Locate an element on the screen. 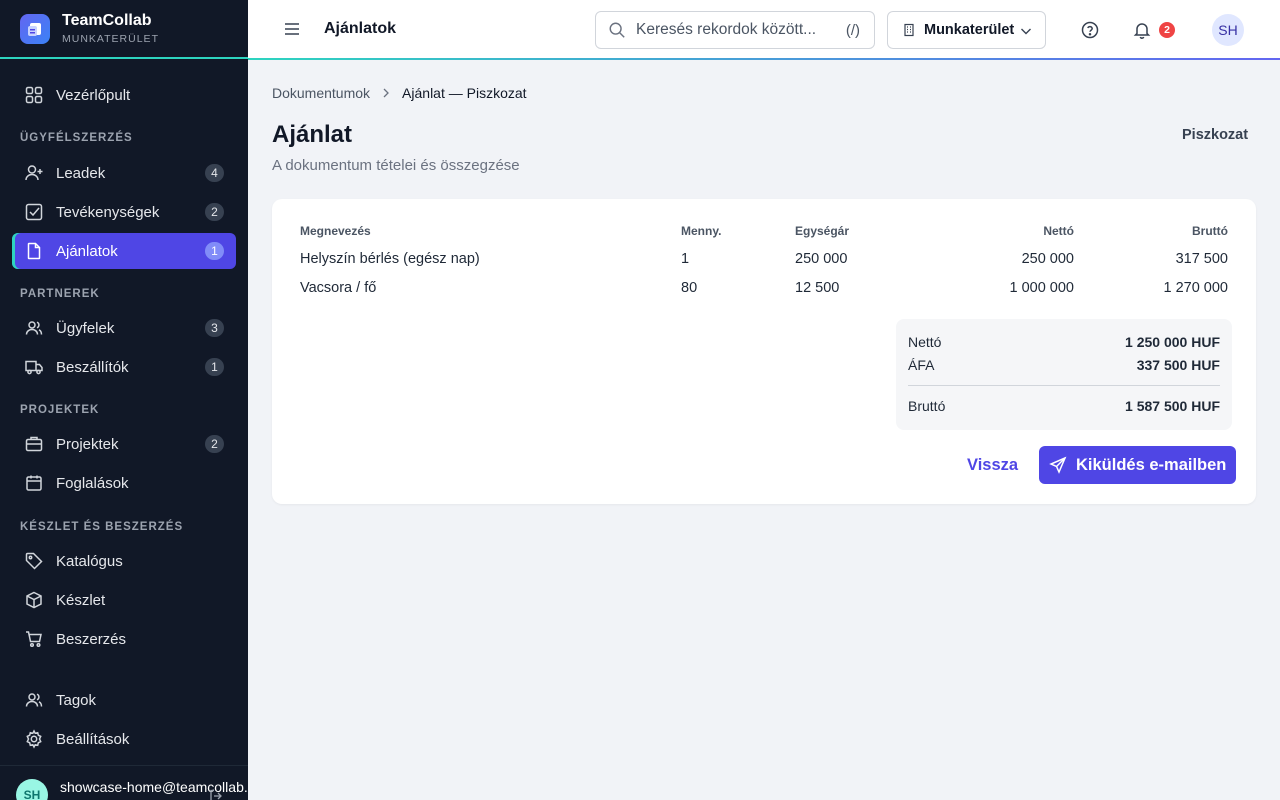 Image resolution: width=1280 pixels, height=800 pixels. app-name: TeamCollab is located at coordinates (107, 20).